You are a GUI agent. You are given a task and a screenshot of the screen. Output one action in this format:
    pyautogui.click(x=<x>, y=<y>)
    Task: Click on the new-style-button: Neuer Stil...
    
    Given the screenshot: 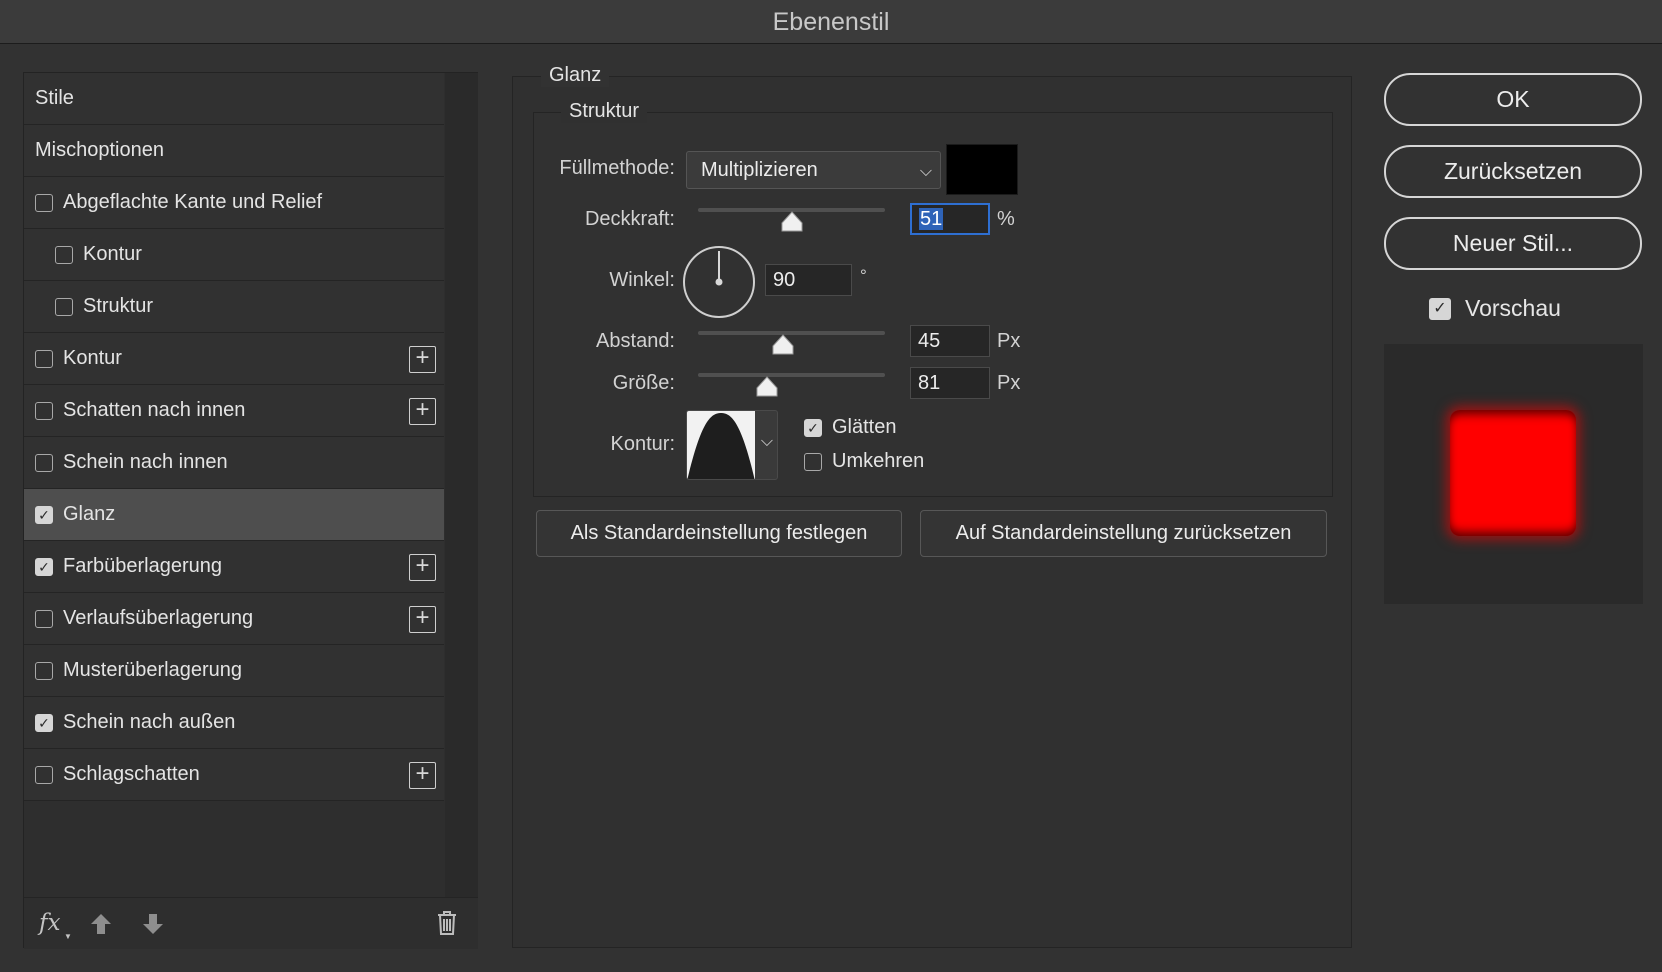 What is the action you would take?
    pyautogui.click(x=1513, y=243)
    